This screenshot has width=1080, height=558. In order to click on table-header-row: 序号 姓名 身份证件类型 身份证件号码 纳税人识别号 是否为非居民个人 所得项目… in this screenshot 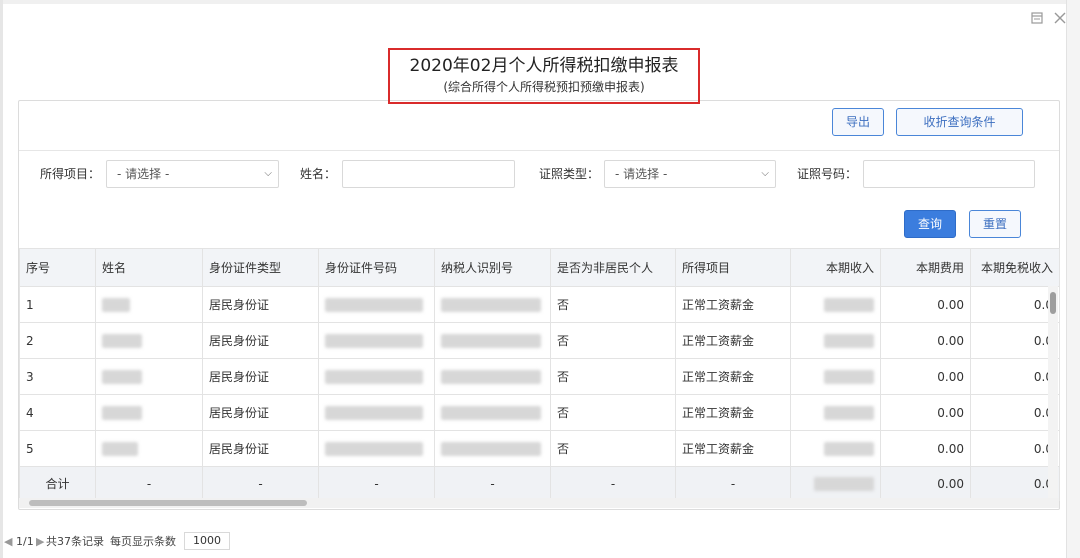, I will do `click(539, 267)`.